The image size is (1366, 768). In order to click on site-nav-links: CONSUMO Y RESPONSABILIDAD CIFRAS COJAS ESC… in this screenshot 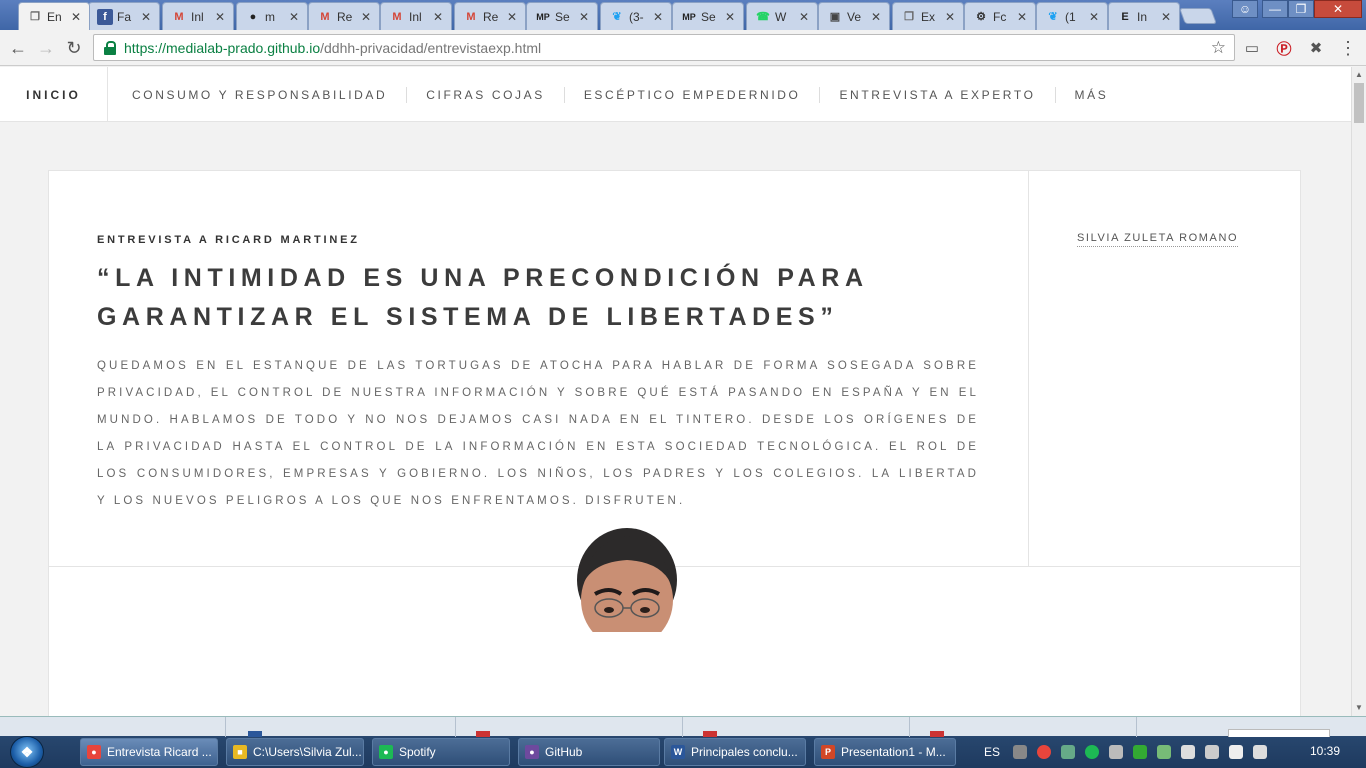, I will do `click(617, 94)`.